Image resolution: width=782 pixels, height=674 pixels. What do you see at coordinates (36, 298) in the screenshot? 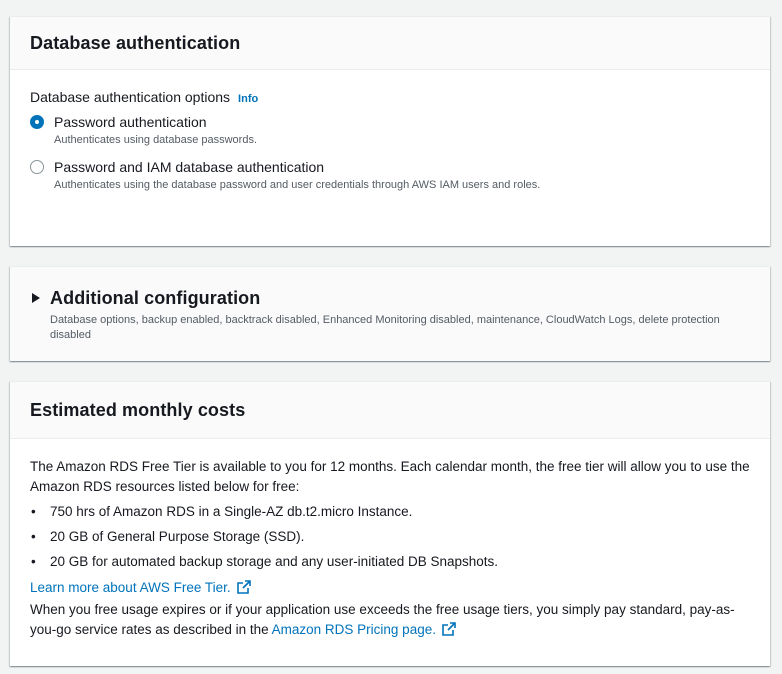
I see `caret-right-icon` at bounding box center [36, 298].